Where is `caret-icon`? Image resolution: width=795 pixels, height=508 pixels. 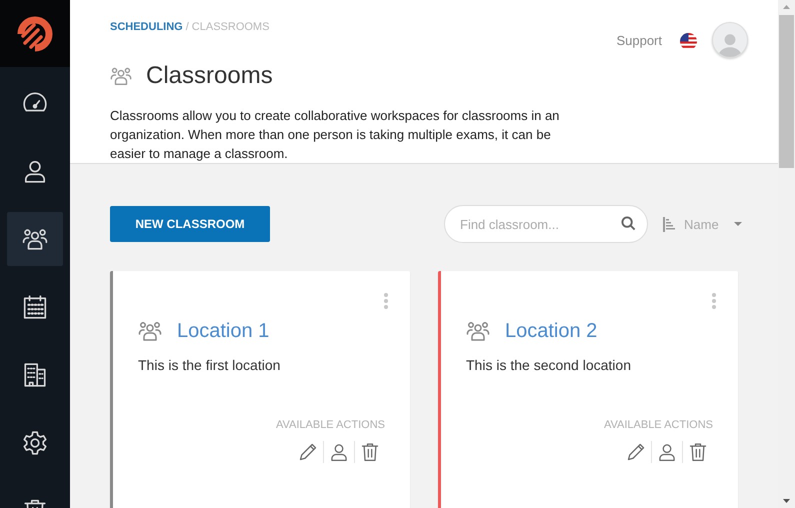 caret-icon is located at coordinates (737, 224).